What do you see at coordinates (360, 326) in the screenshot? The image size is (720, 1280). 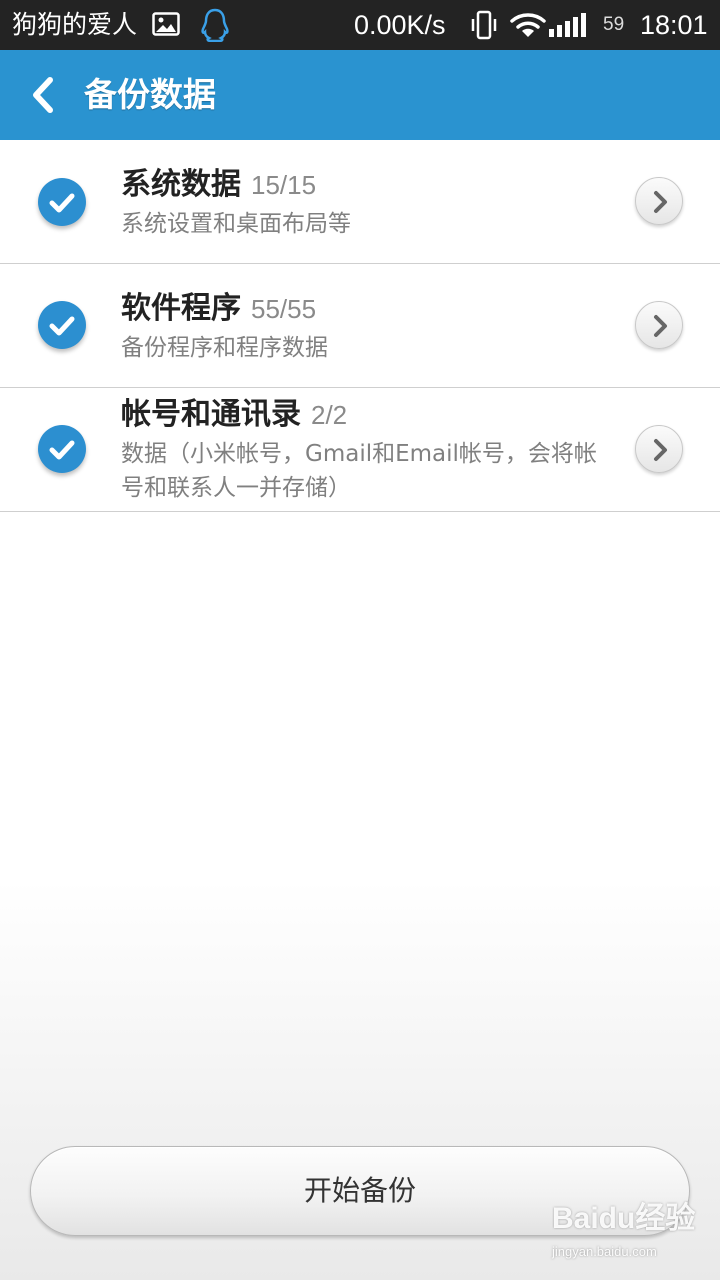 I see `list-item-software: 软件程序 55/55 备份程序和程序数据` at bounding box center [360, 326].